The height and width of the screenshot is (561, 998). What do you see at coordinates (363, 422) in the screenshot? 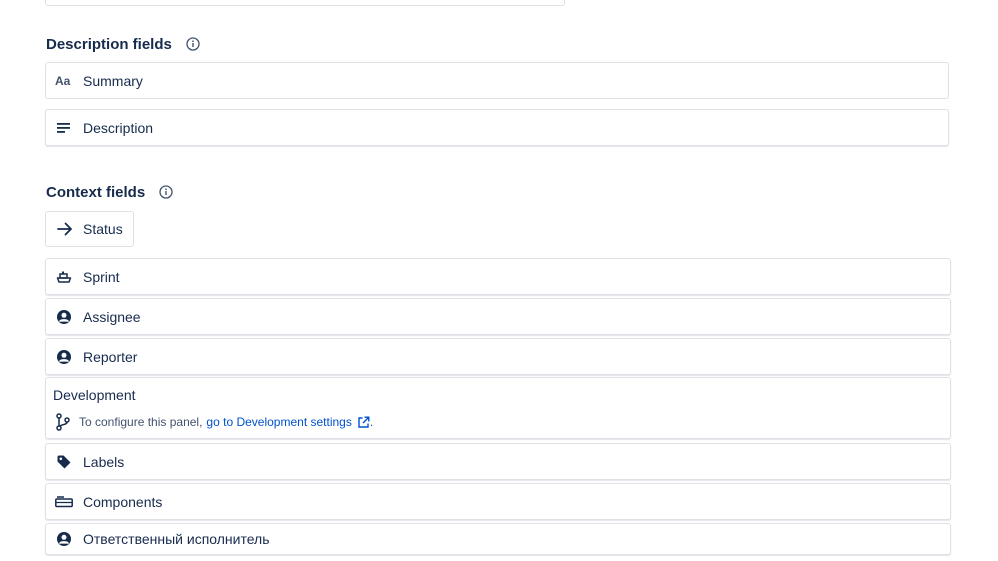
I see `external-link-icon` at bounding box center [363, 422].